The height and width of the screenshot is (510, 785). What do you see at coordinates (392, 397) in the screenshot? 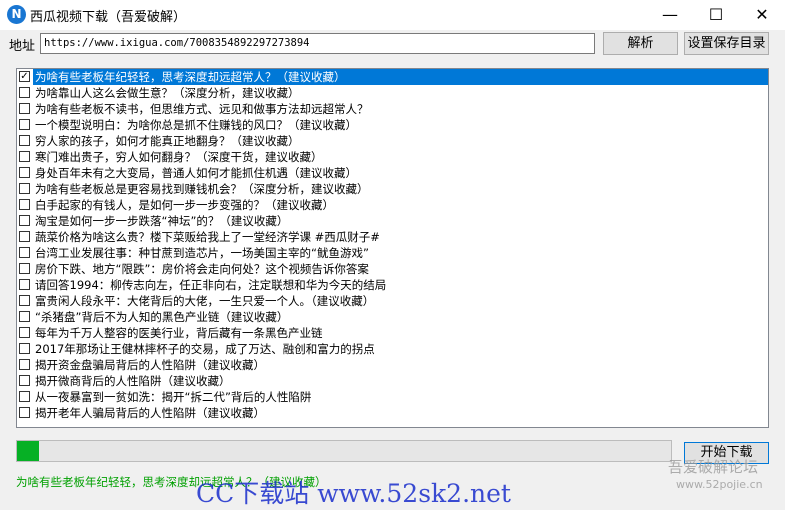
I see `video-list-item: 从一夜暴富到一贫如洗：揭开“拆二代”背后的人性陷阱` at bounding box center [392, 397].